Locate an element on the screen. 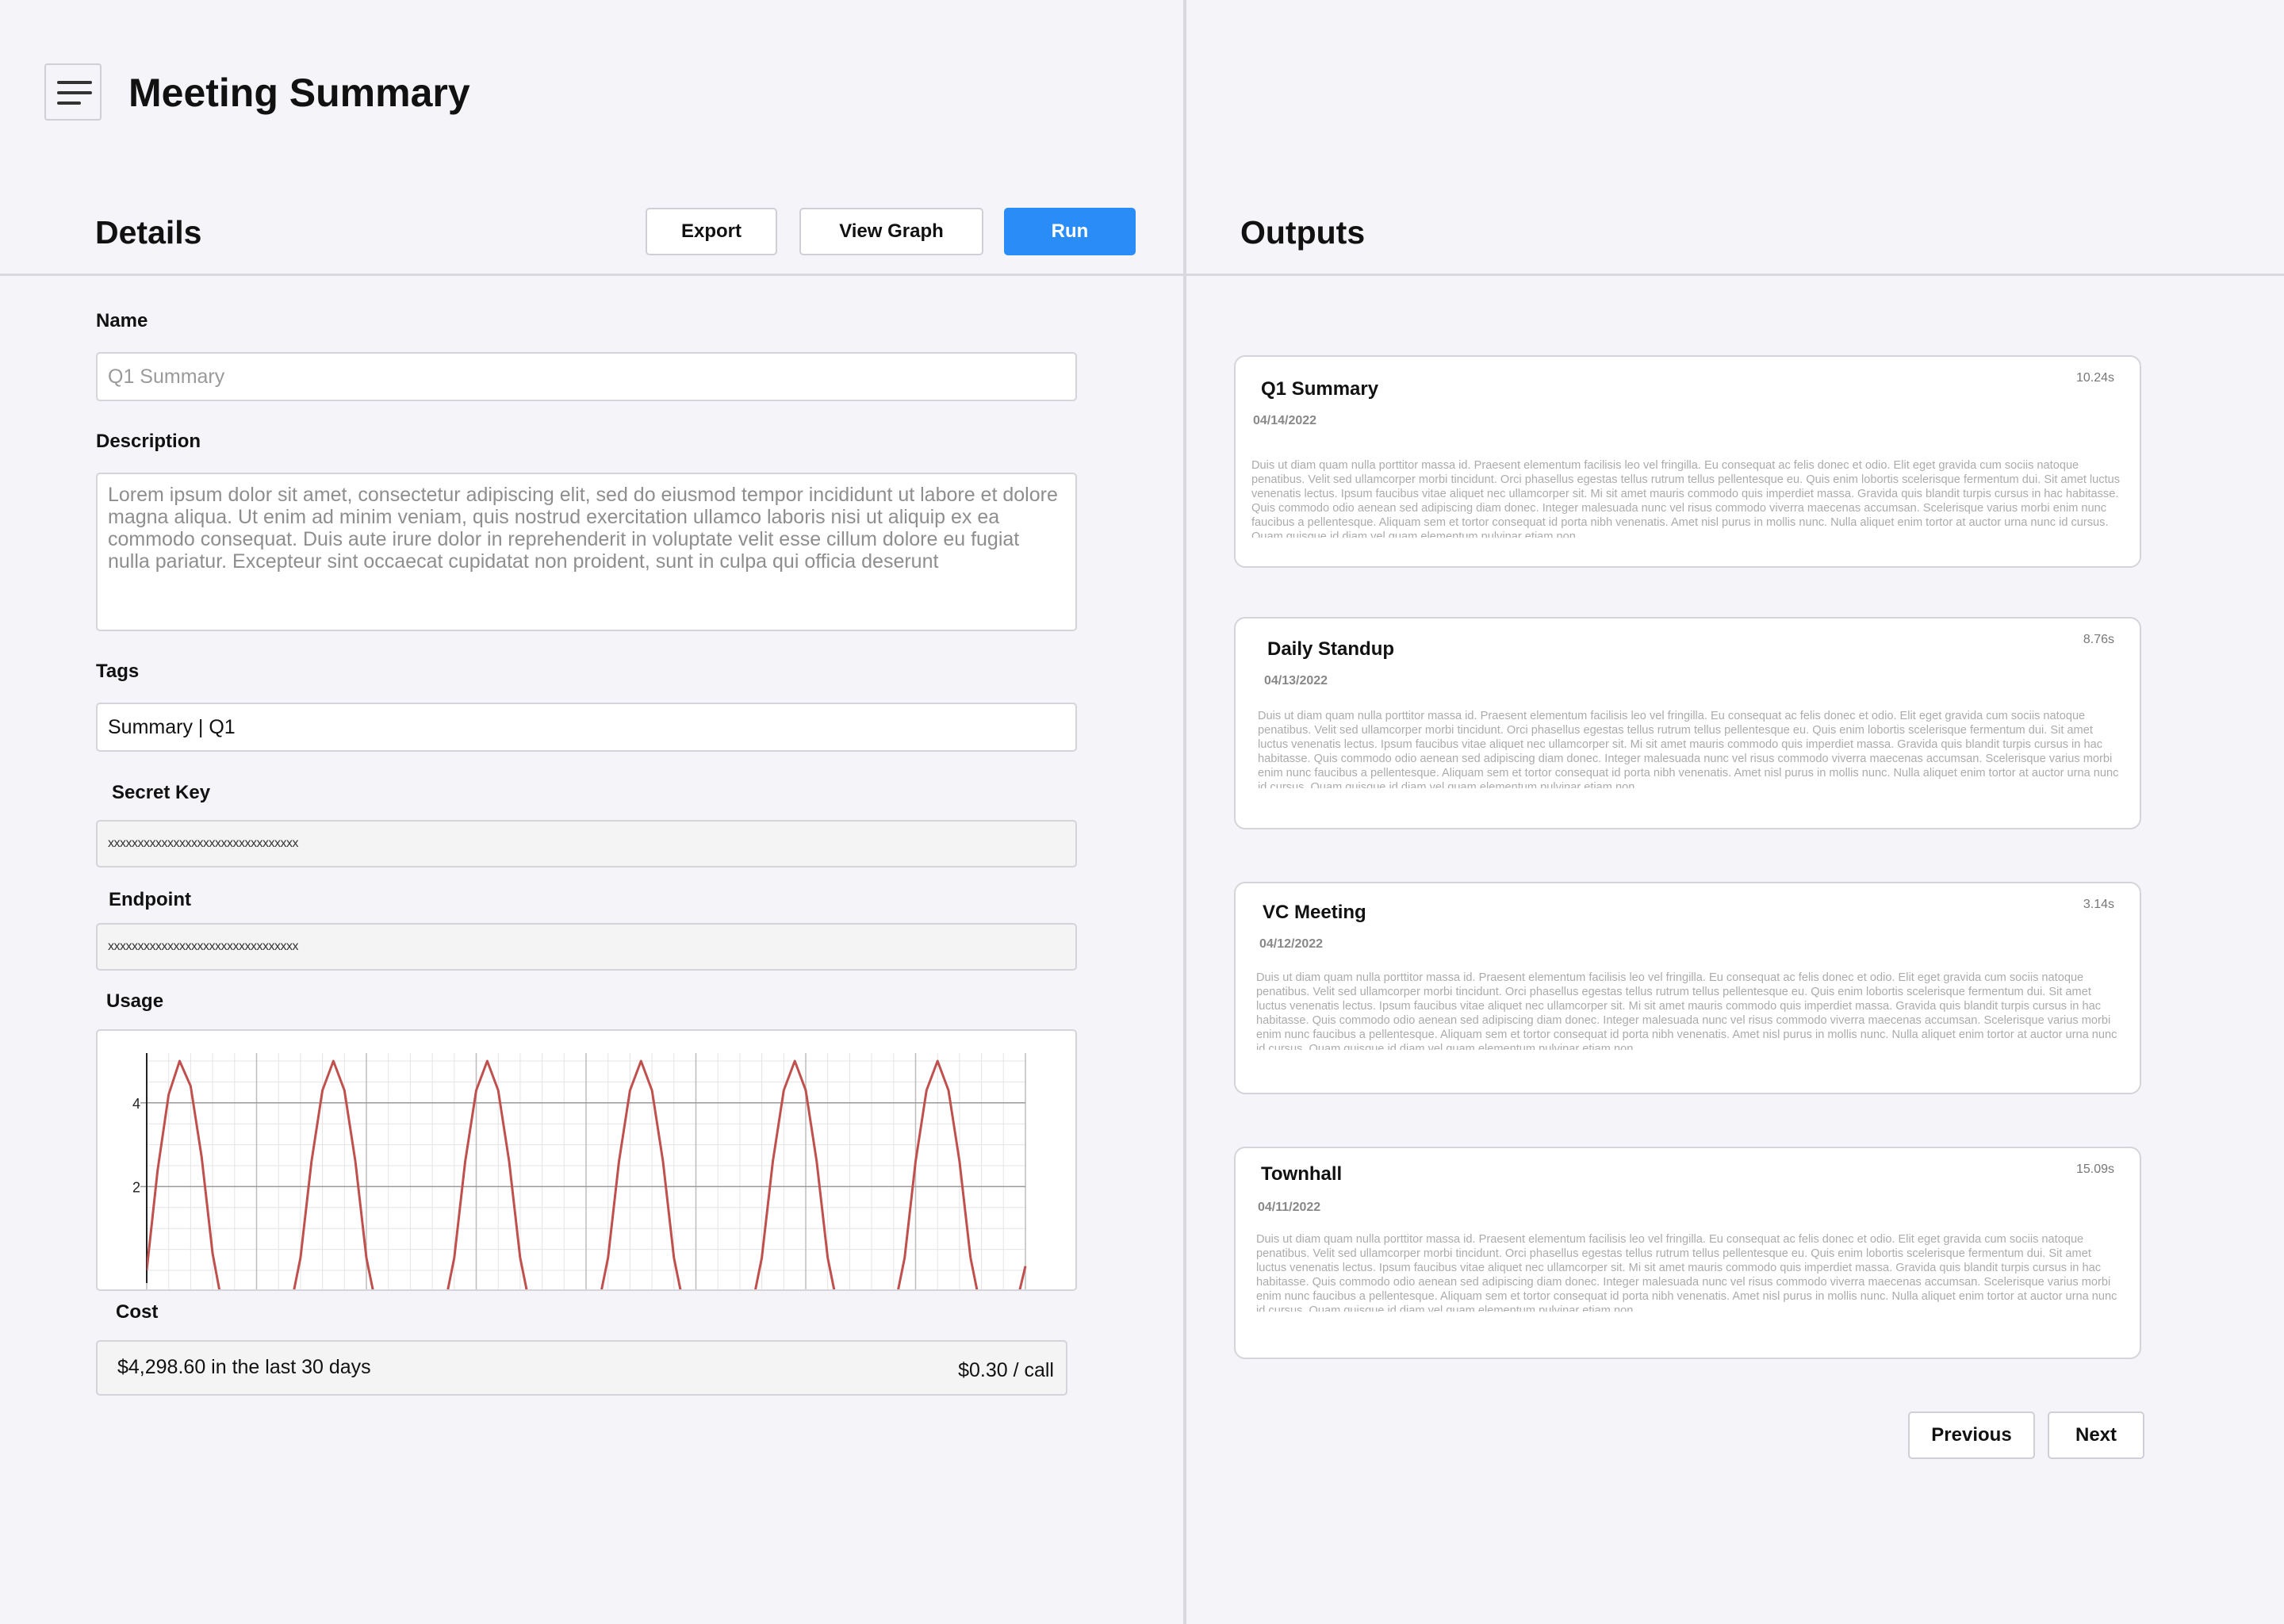 The width and height of the screenshot is (2284, 1624). output-card-title: Q1 Summary is located at coordinates (1320, 389).